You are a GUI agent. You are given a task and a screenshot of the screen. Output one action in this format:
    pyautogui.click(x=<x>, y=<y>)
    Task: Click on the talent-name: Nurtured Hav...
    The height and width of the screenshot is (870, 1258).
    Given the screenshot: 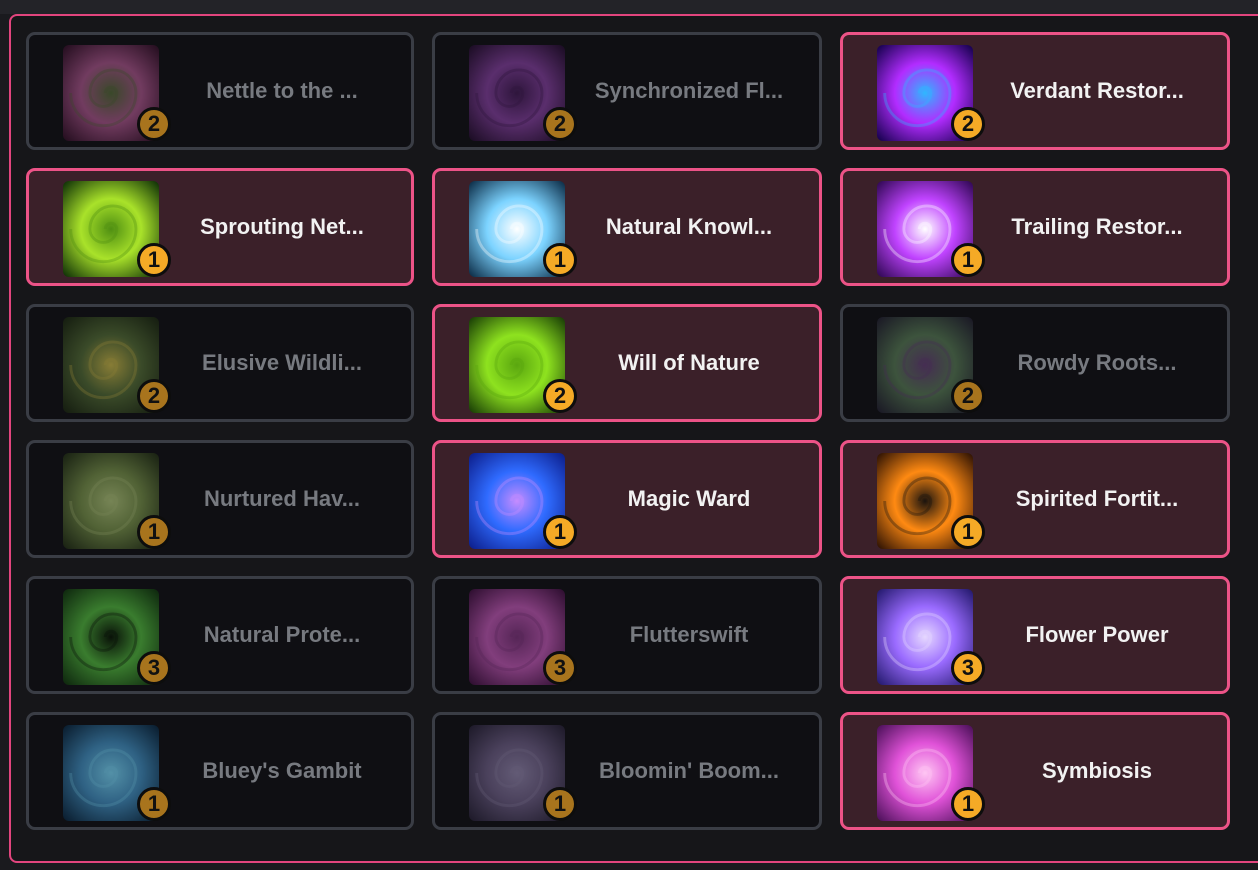 What is the action you would take?
    pyautogui.click(x=282, y=498)
    